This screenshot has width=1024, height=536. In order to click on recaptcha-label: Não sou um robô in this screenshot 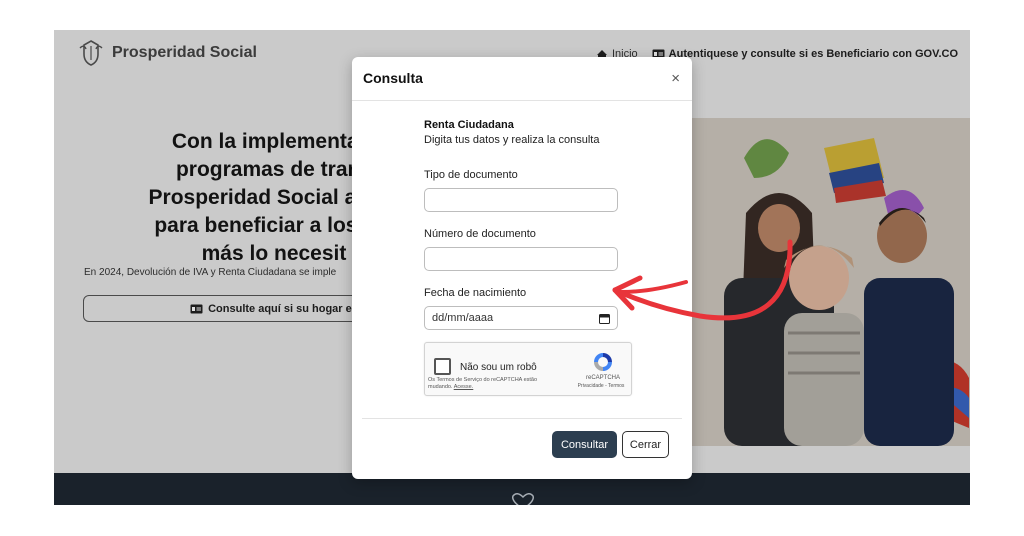, I will do `click(498, 367)`.